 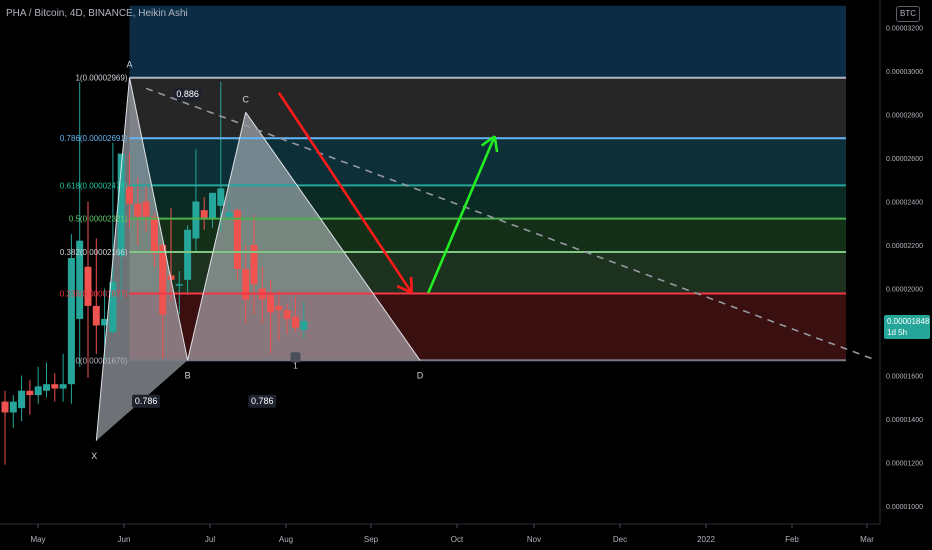 What do you see at coordinates (904, 420) in the screenshot?
I see `y-tick-label: 0.00001400` at bounding box center [904, 420].